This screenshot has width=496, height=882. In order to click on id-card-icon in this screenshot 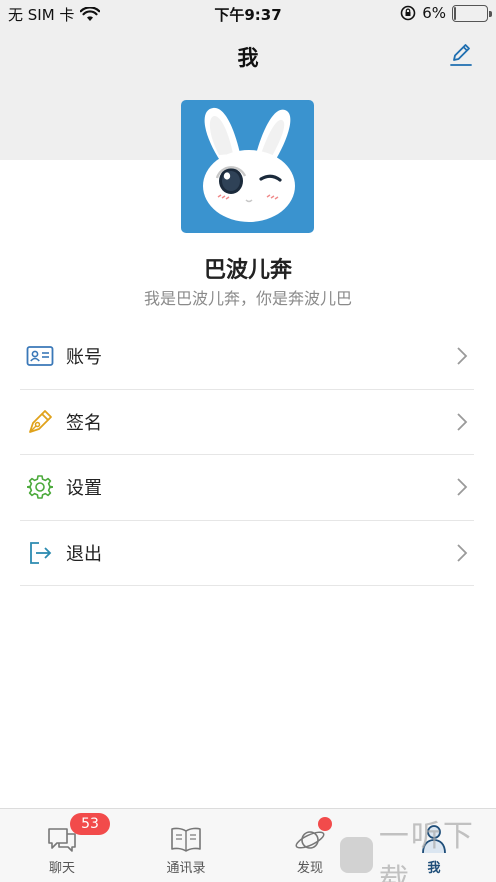, I will do `click(40, 356)`.